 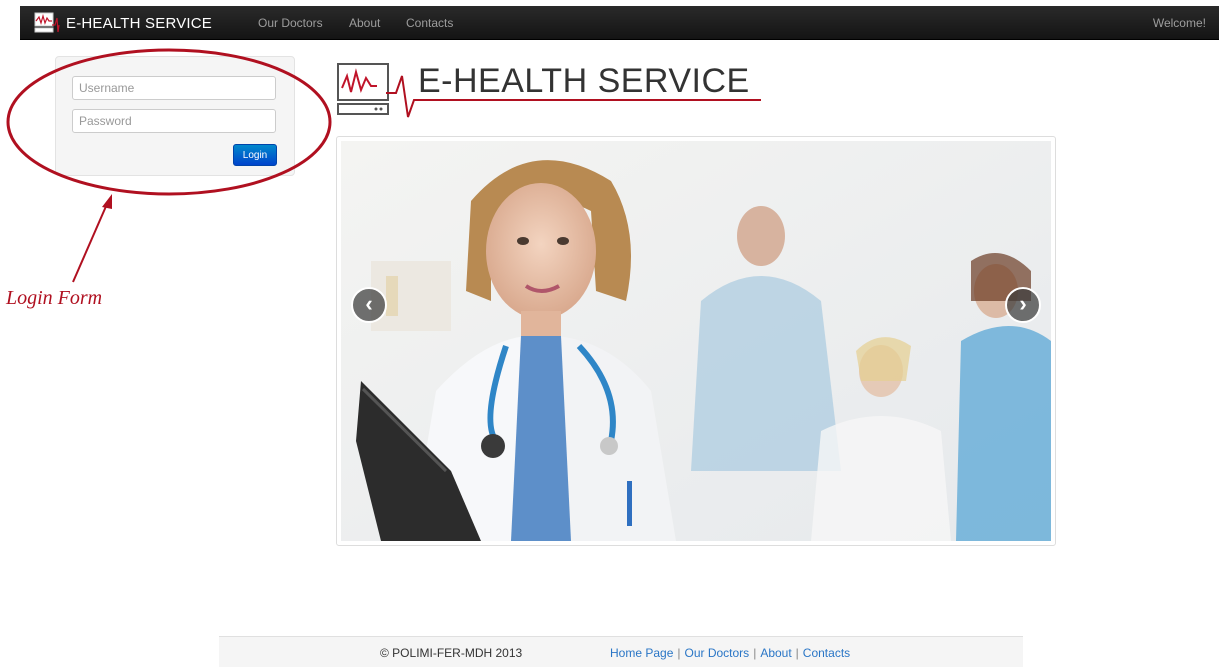 What do you see at coordinates (429, 23) in the screenshot?
I see `nav-contacts: Contacts` at bounding box center [429, 23].